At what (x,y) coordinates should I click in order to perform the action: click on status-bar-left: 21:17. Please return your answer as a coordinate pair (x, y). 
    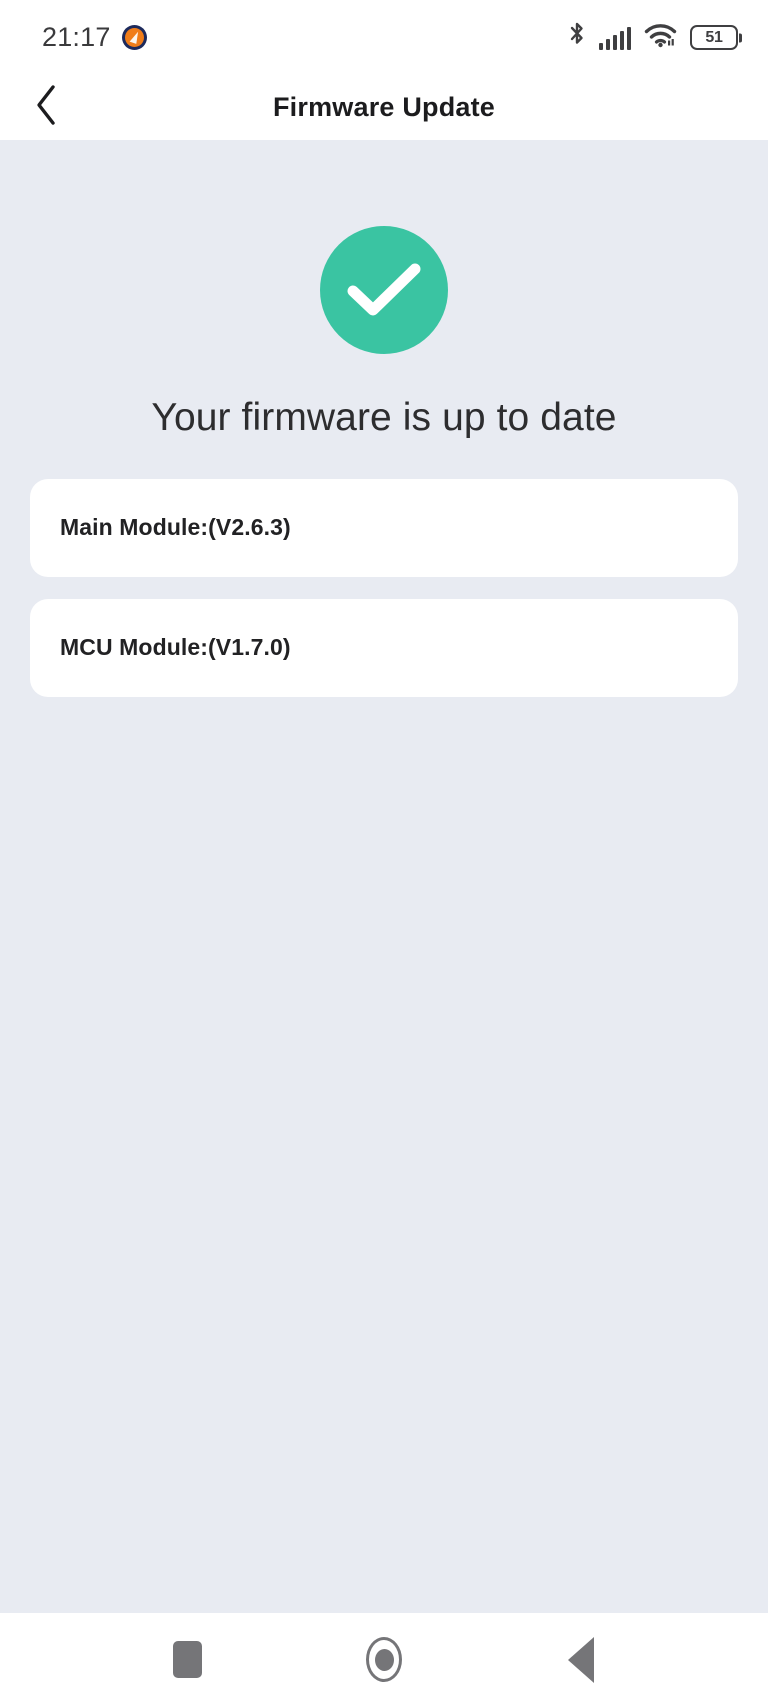
    Looking at the image, I should click on (94, 37).